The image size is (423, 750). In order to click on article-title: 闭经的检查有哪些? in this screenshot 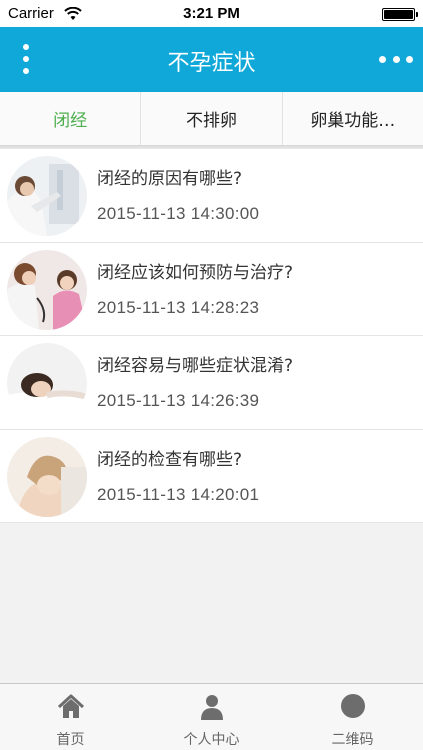, I will do `click(170, 459)`.